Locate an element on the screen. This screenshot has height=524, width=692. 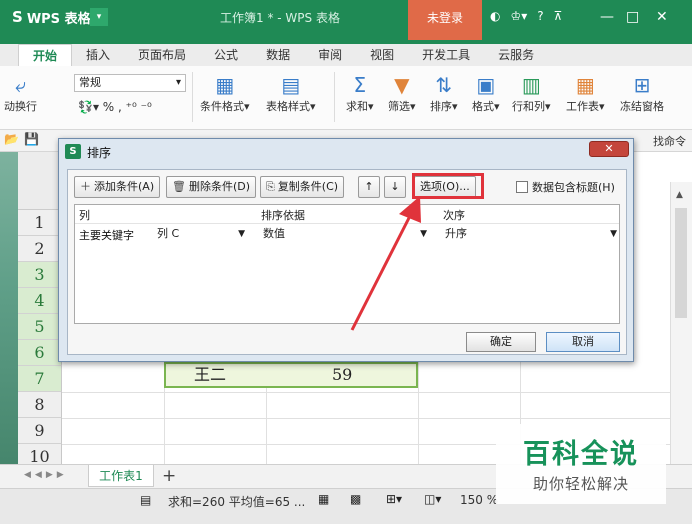
cancel-button: 取消 is located at coordinates (583, 342).